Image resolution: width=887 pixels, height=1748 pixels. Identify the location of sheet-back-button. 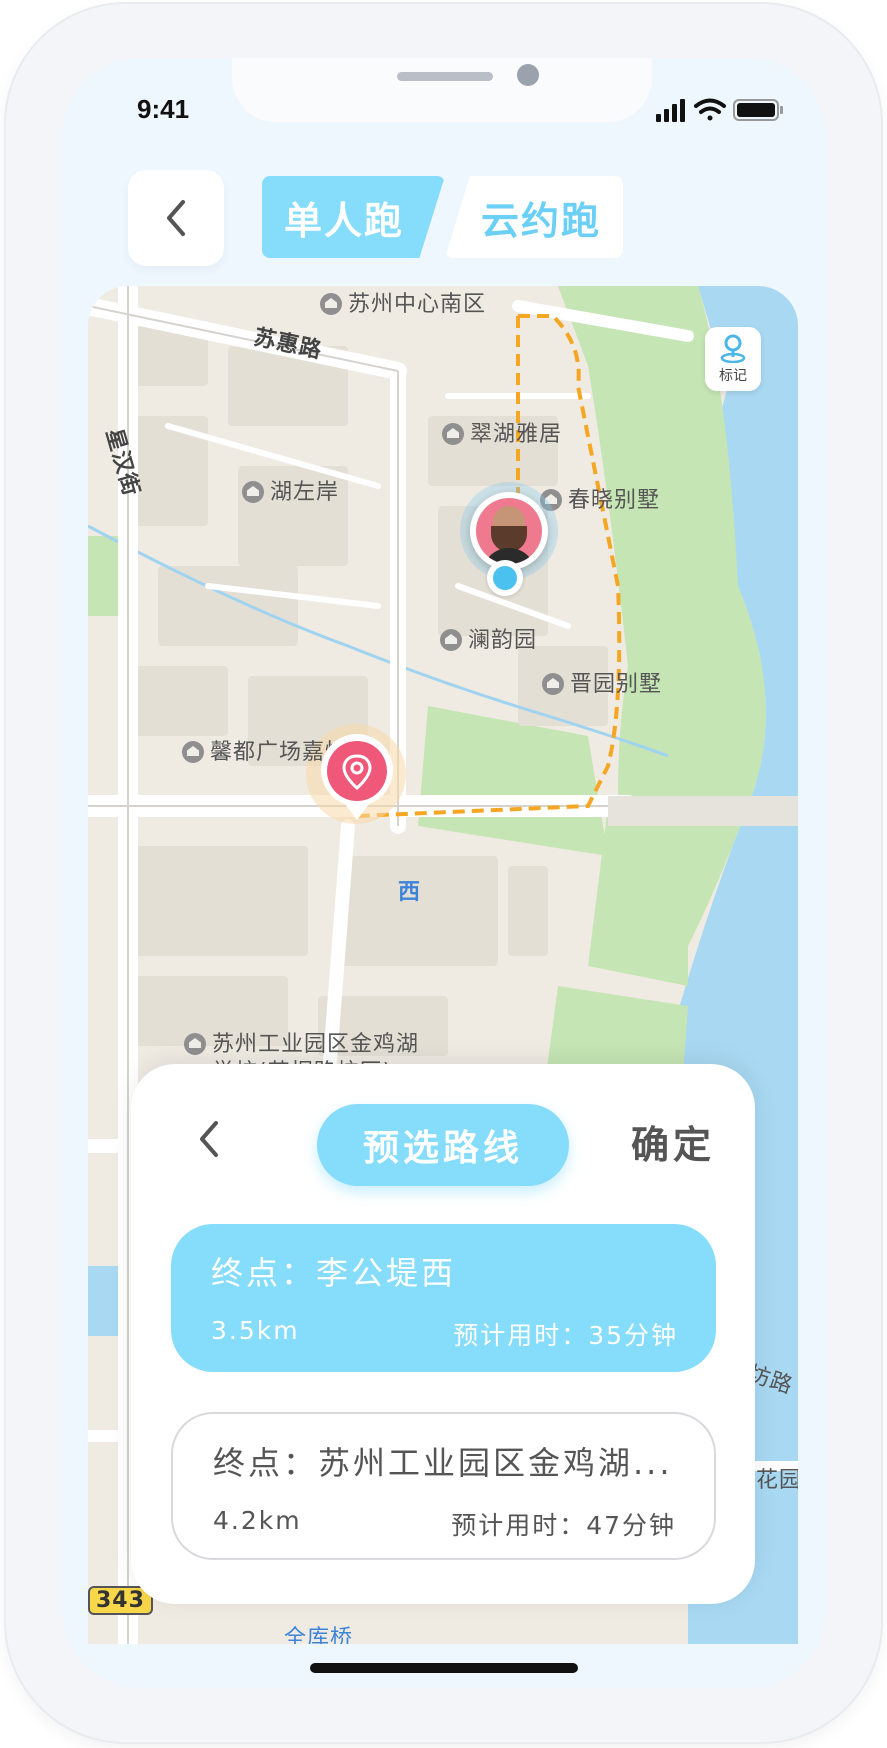
(209, 1139).